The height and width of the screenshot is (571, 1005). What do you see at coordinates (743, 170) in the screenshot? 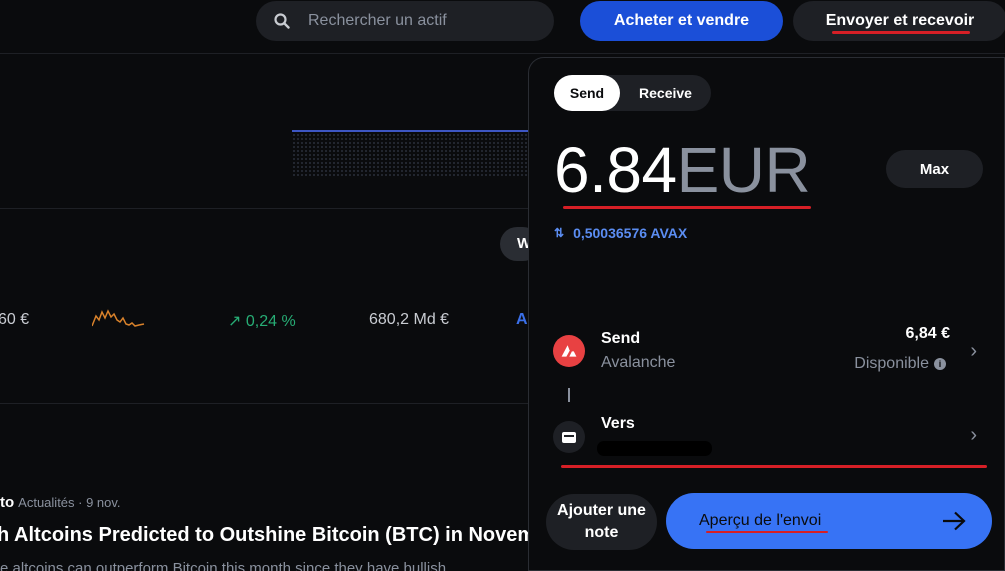
I see `amount-currency: EUR` at bounding box center [743, 170].